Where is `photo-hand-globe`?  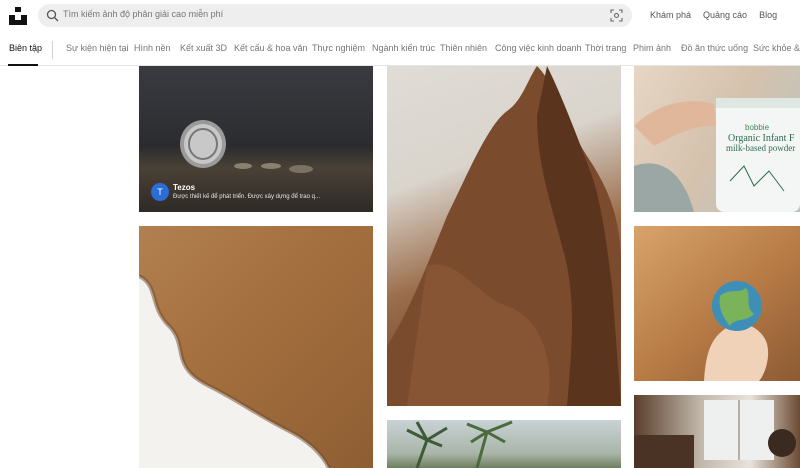
photo-hand-globe is located at coordinates (717, 303).